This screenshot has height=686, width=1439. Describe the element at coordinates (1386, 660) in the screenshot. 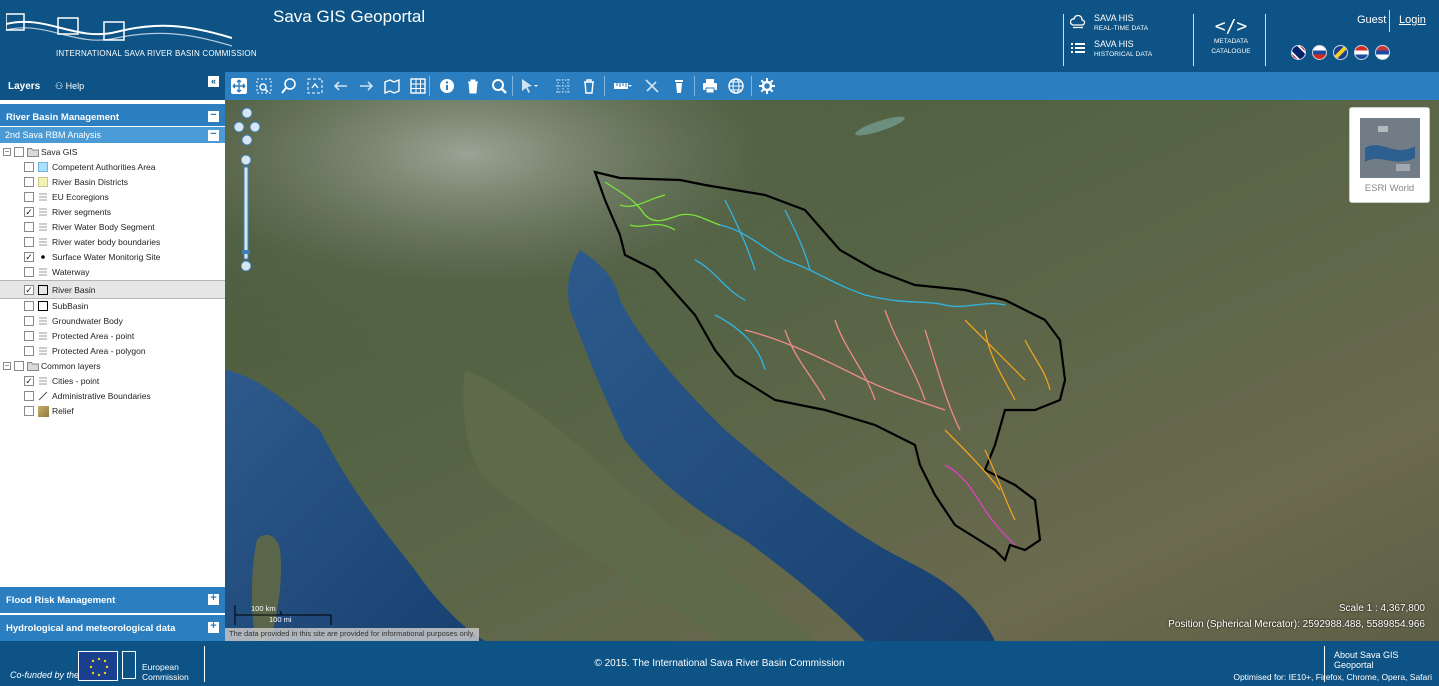

I see `about-link: About Sava GIS Geoportal` at that location.